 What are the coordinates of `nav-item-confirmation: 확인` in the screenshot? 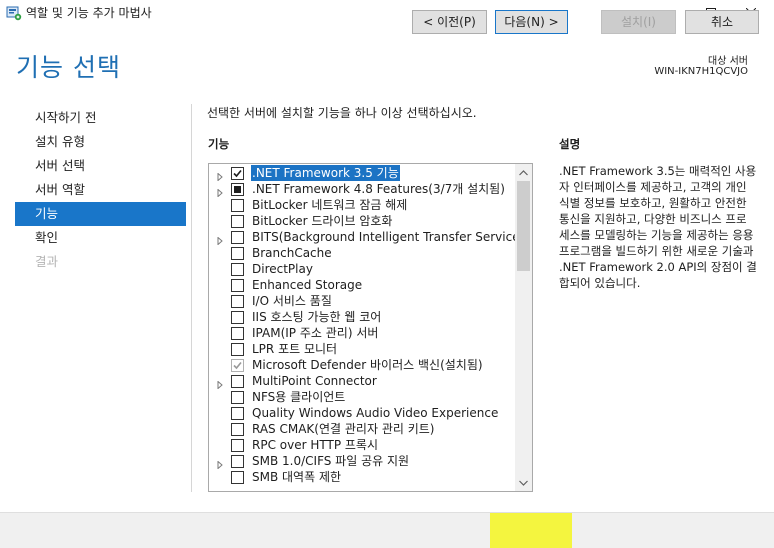 It's located at (100, 238).